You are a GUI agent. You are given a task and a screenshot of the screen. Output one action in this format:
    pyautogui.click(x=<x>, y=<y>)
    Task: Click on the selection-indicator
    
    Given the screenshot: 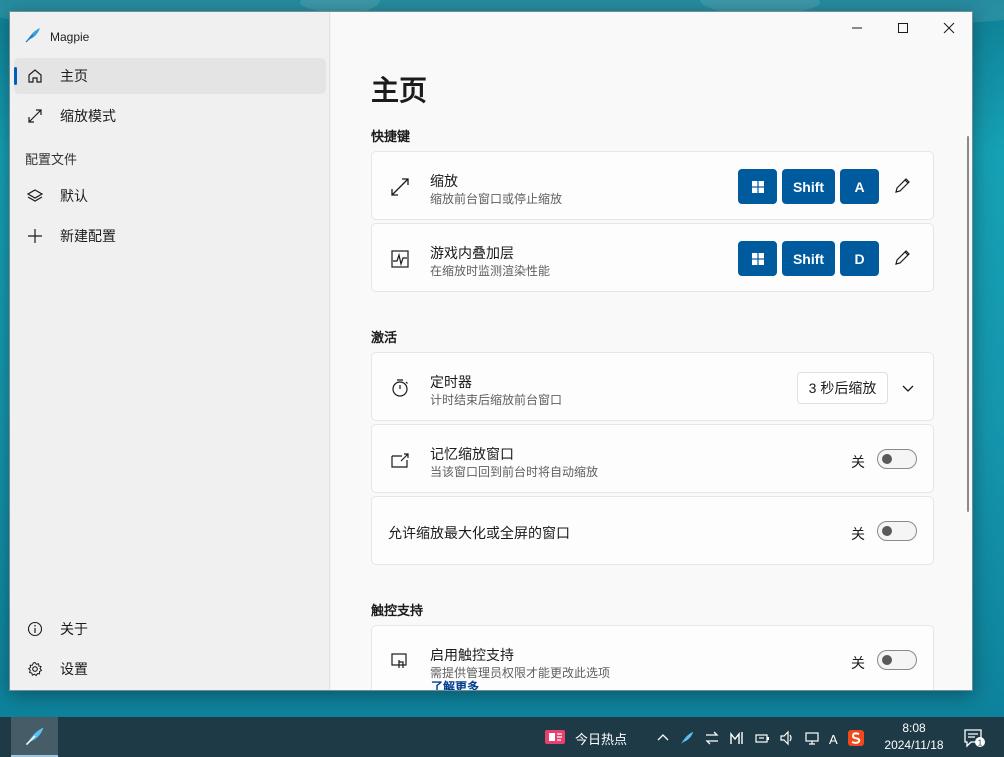 What is the action you would take?
    pyautogui.click(x=15, y=76)
    